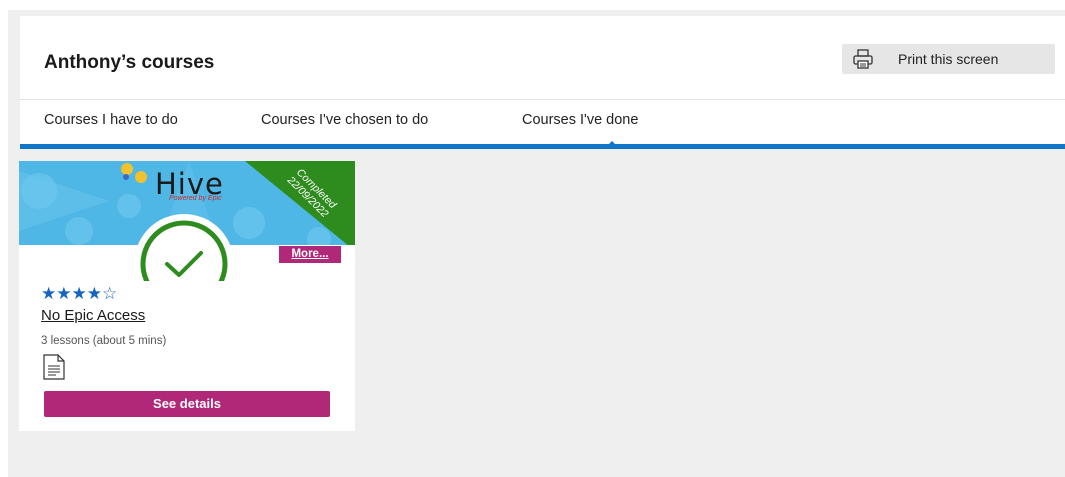 This screenshot has height=477, width=1065. What do you see at coordinates (79, 293) in the screenshot?
I see `rating-stars: ★★★★☆` at bounding box center [79, 293].